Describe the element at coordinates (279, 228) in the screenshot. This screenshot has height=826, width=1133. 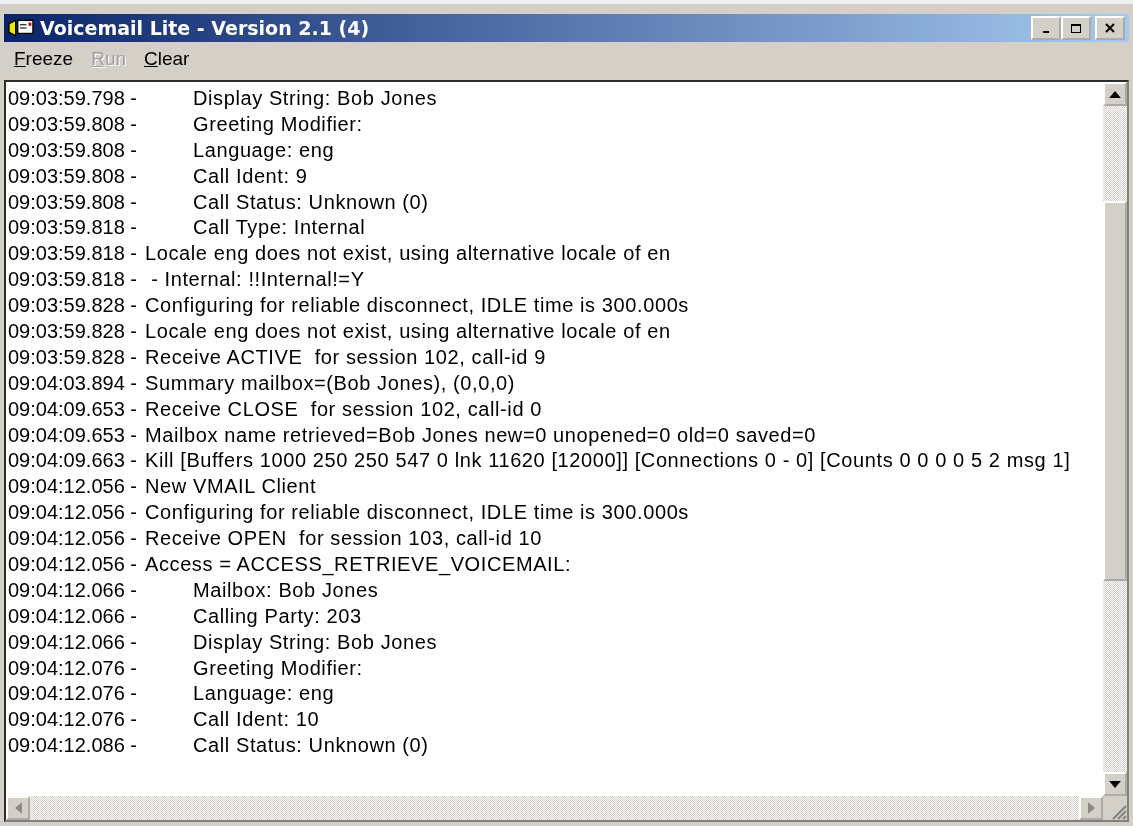
I see `log-message: Call Type: Internal` at that location.